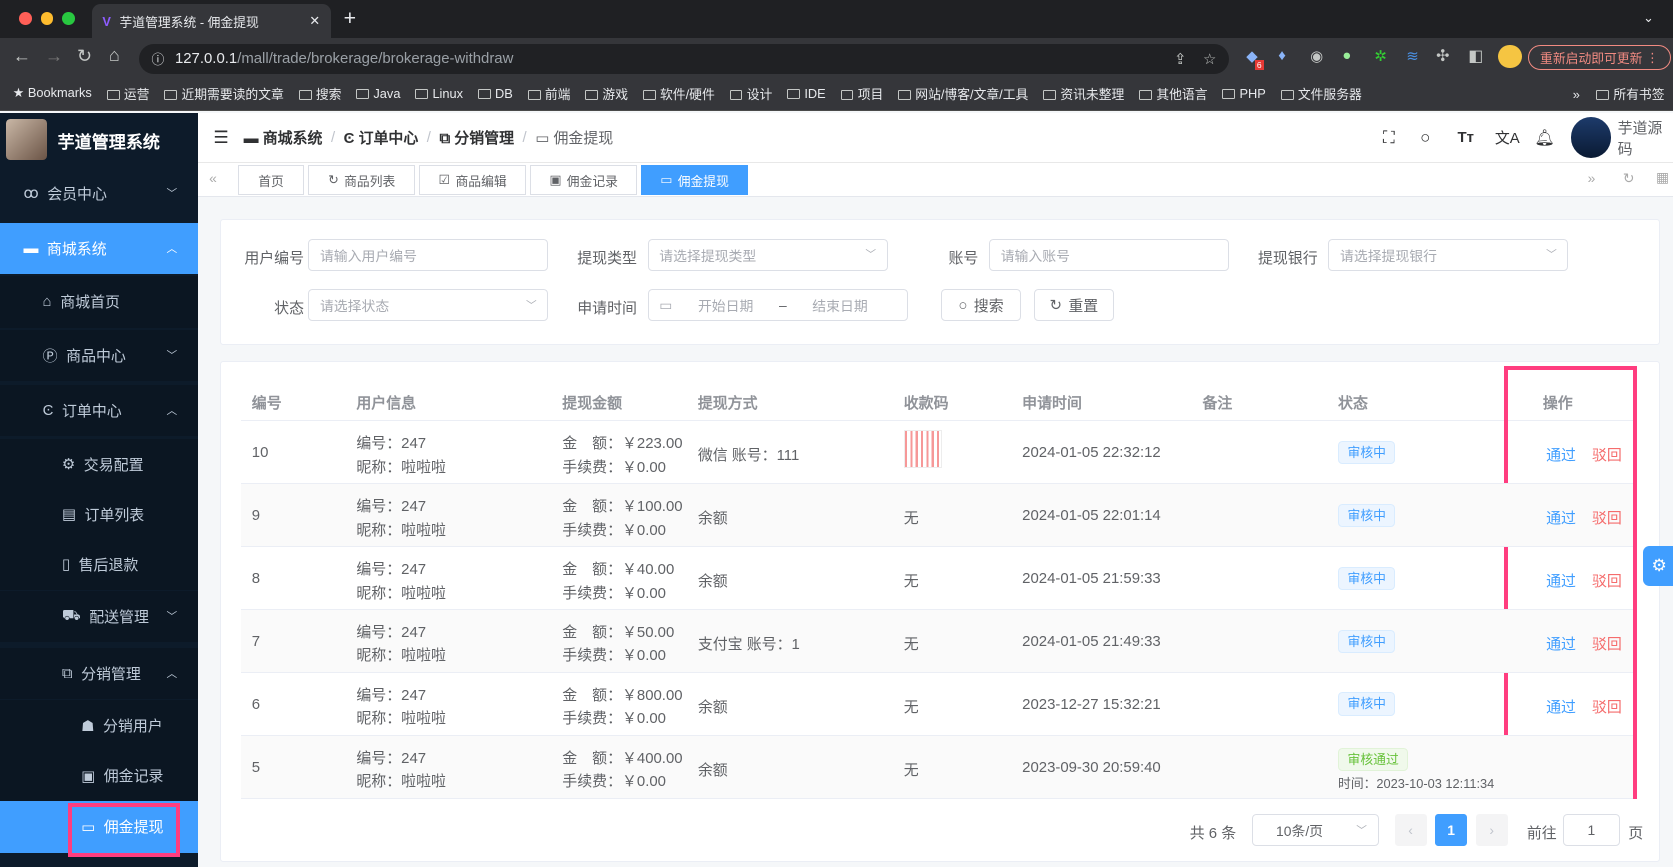 Image resolution: width=1673 pixels, height=867 pixels. I want to click on bookmark-item: Linux, so click(439, 93).